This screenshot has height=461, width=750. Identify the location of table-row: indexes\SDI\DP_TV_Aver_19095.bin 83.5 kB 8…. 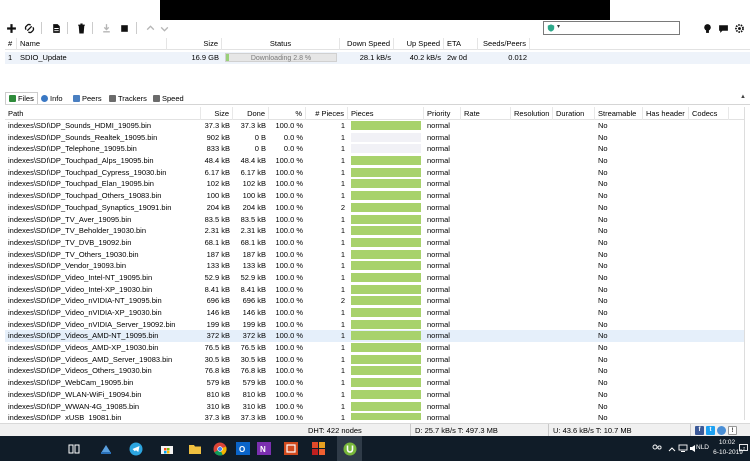
(374, 220).